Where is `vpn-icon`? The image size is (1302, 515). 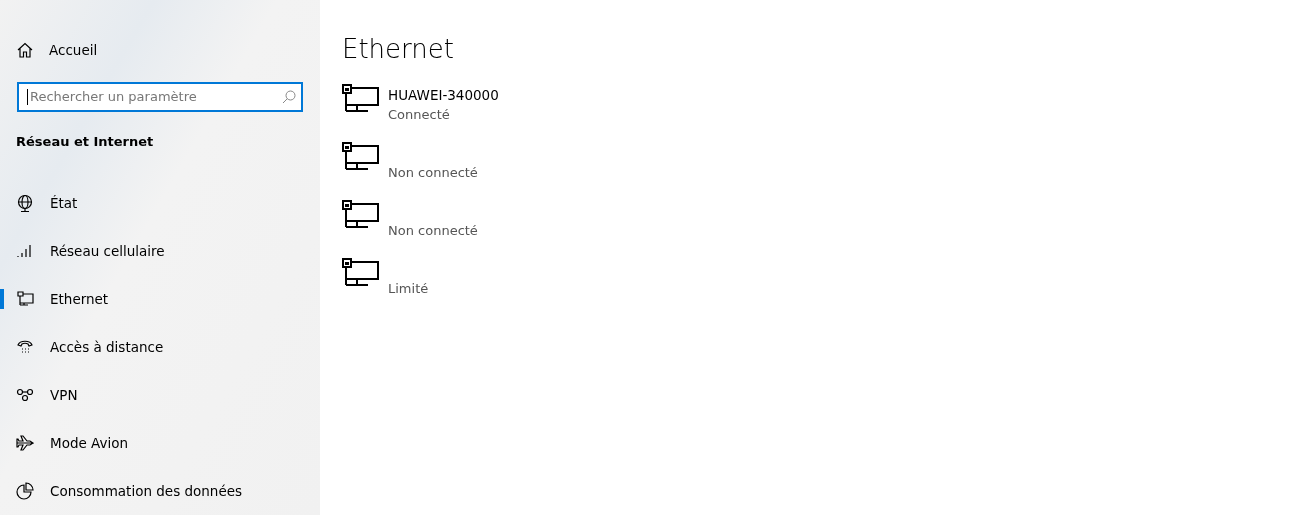
vpn-icon is located at coordinates (25, 395).